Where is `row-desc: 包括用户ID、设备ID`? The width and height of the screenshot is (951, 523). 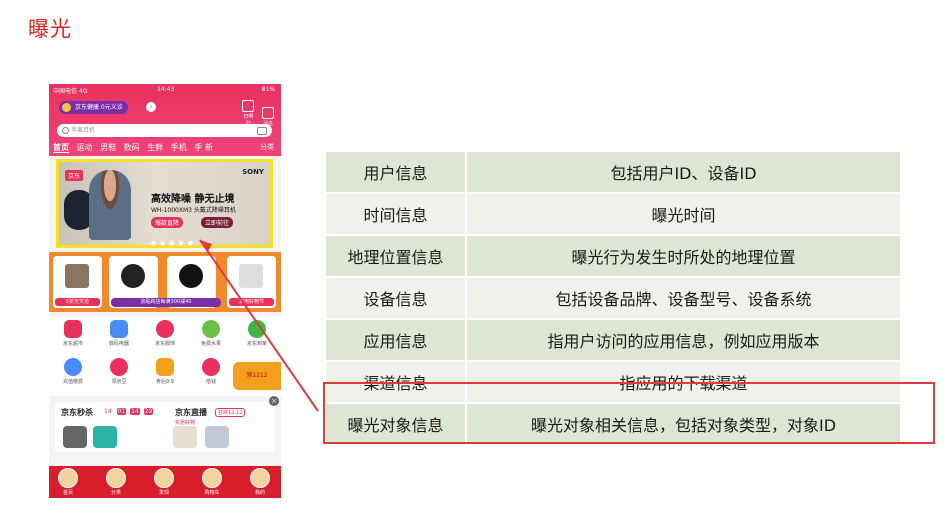 row-desc: 包括用户ID、设备ID is located at coordinates (683, 173).